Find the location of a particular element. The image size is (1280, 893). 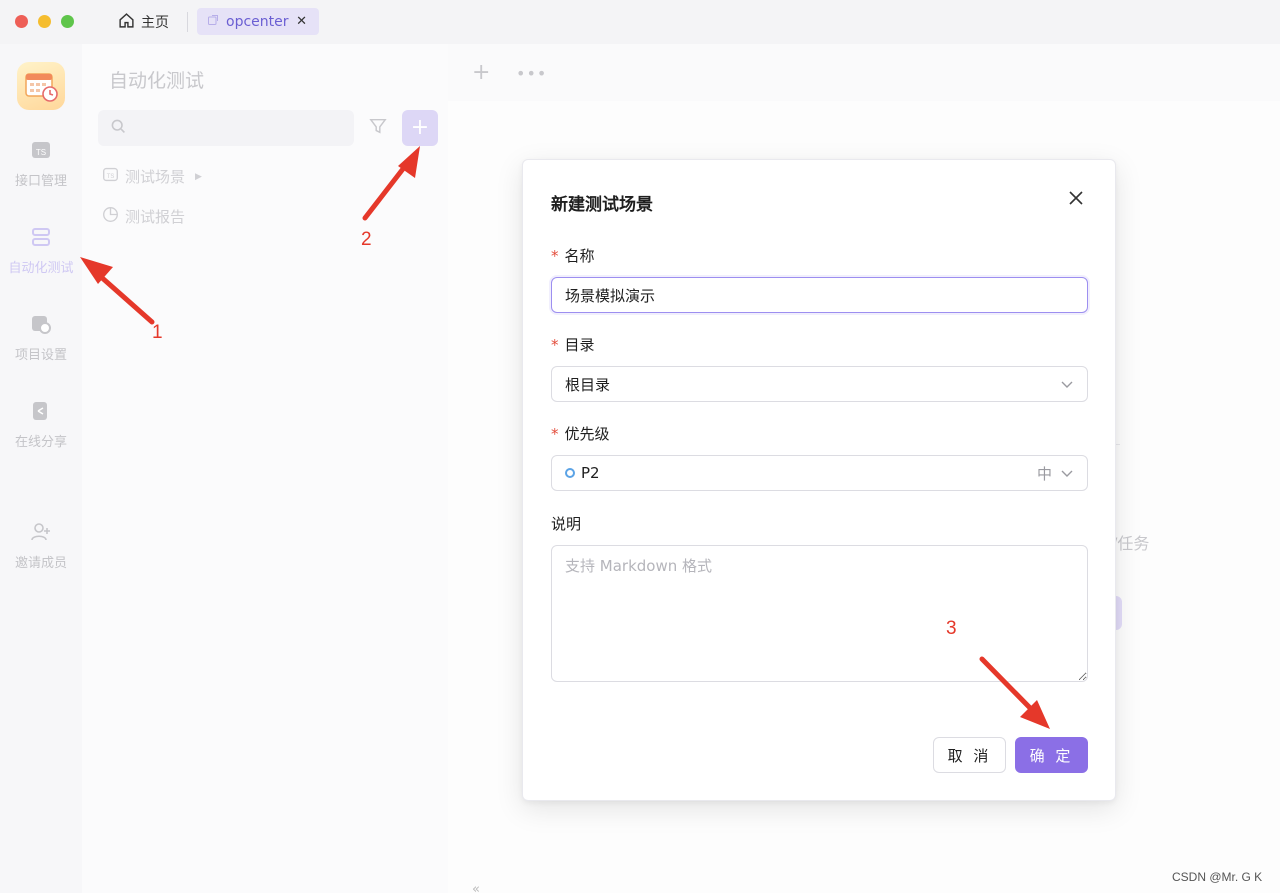

tree-item-label: 测试报告 is located at coordinates (155, 217).